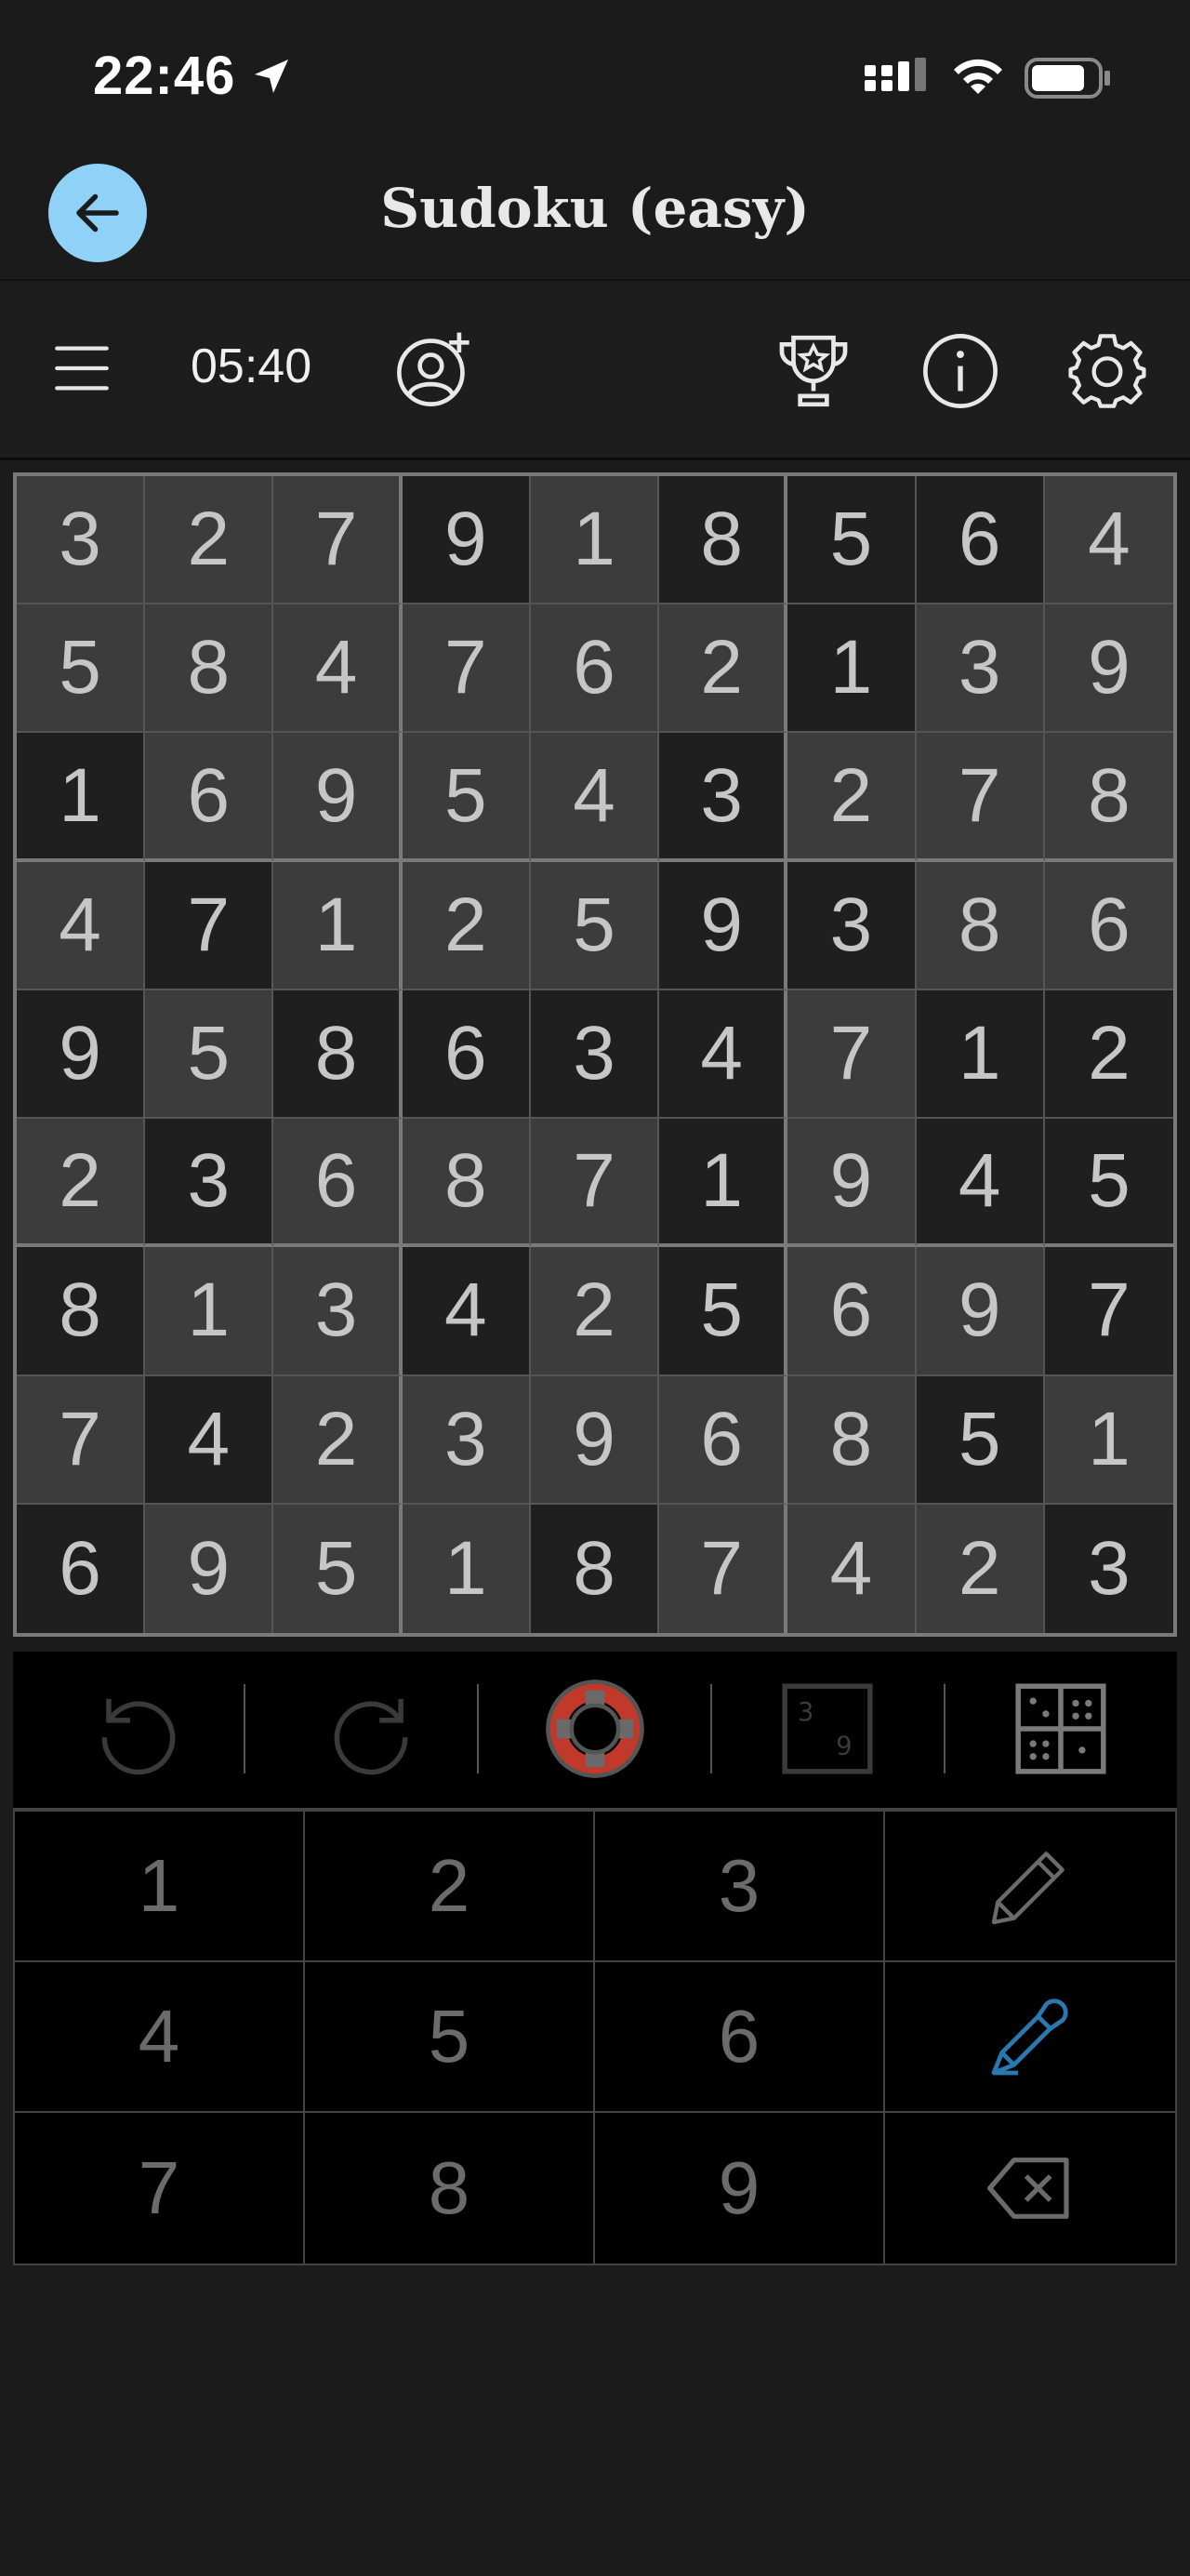 The image size is (1190, 2576). Describe the element at coordinates (450, 2188) in the screenshot. I see `key-8: 8` at that location.